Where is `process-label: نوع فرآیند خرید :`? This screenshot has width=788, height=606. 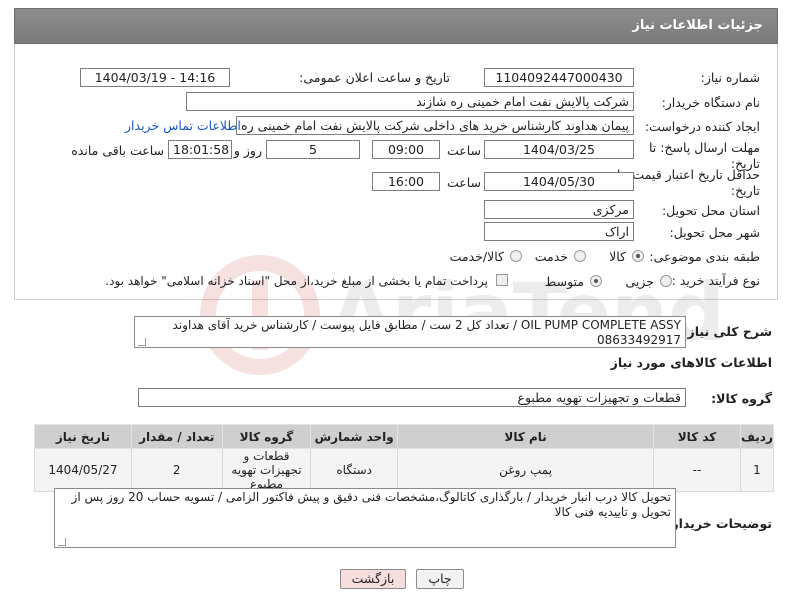
process-label: نوع فرآیند خرید : is located at coordinates (715, 280).